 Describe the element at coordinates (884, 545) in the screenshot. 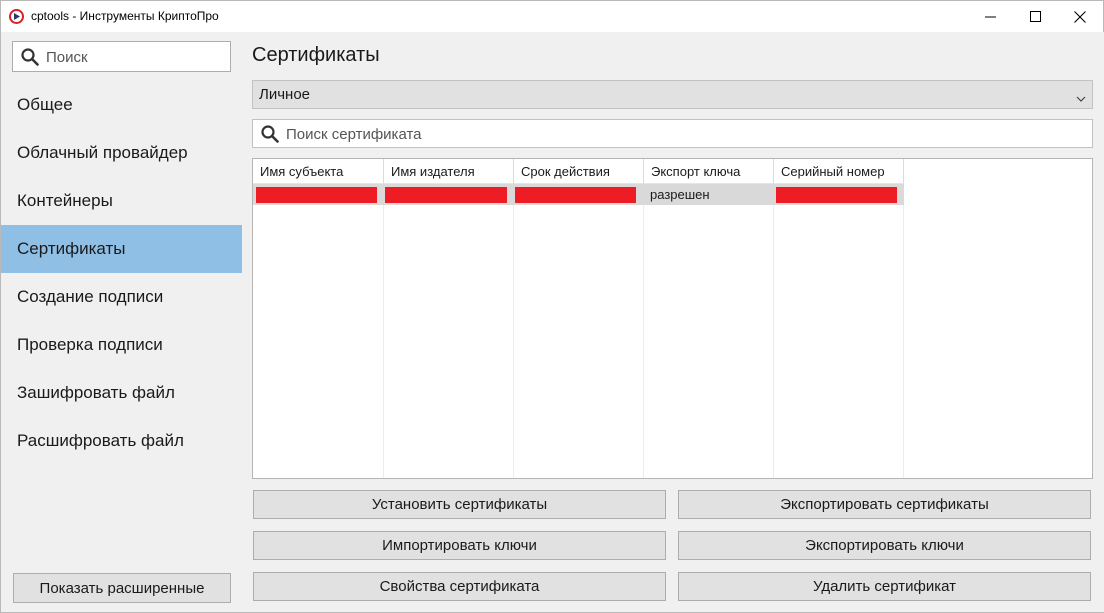

I see `export-keys-button: Экспортировать ключи` at that location.